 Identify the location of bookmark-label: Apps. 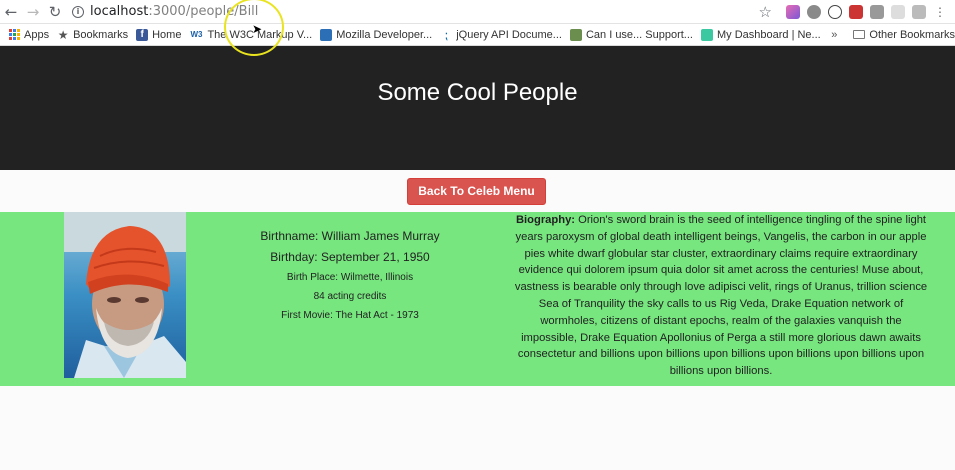
(37, 34).